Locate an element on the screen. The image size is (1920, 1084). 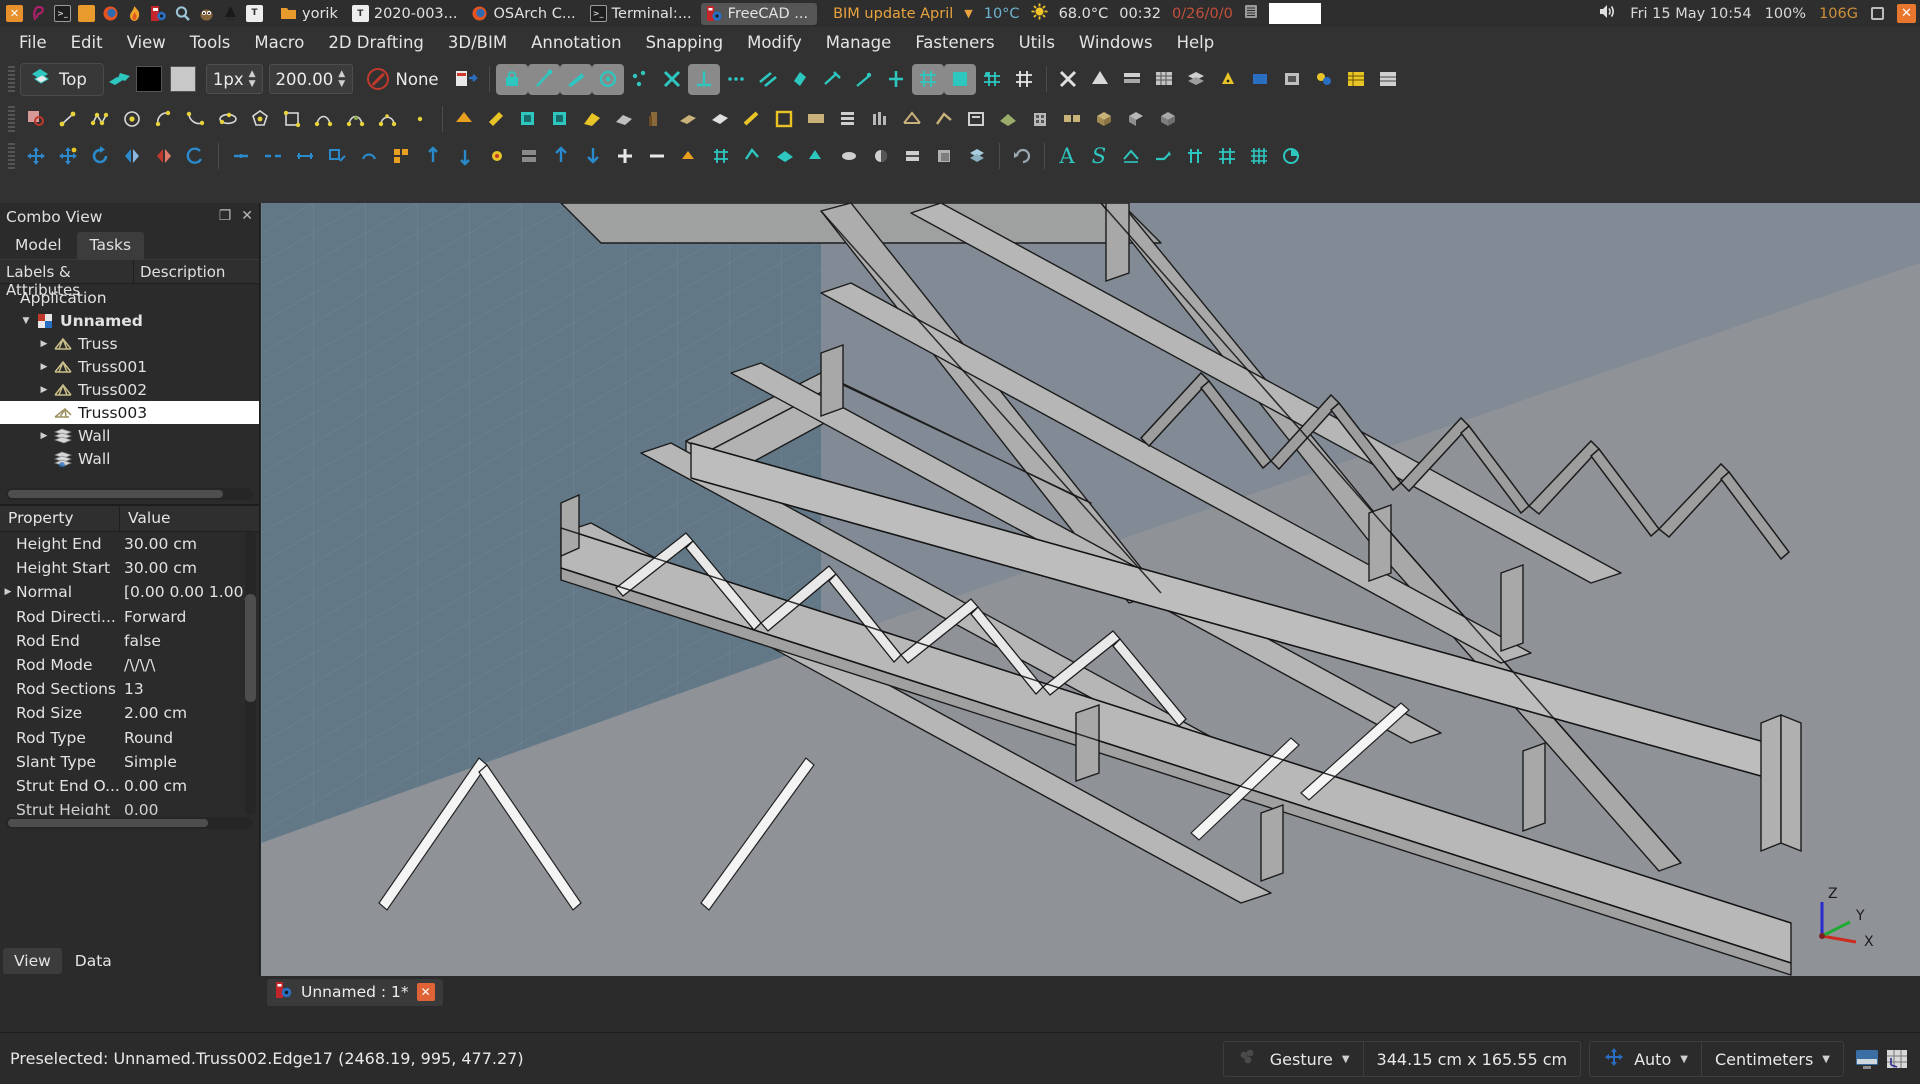
working-plane-proxy-icon is located at coordinates (120, 79).